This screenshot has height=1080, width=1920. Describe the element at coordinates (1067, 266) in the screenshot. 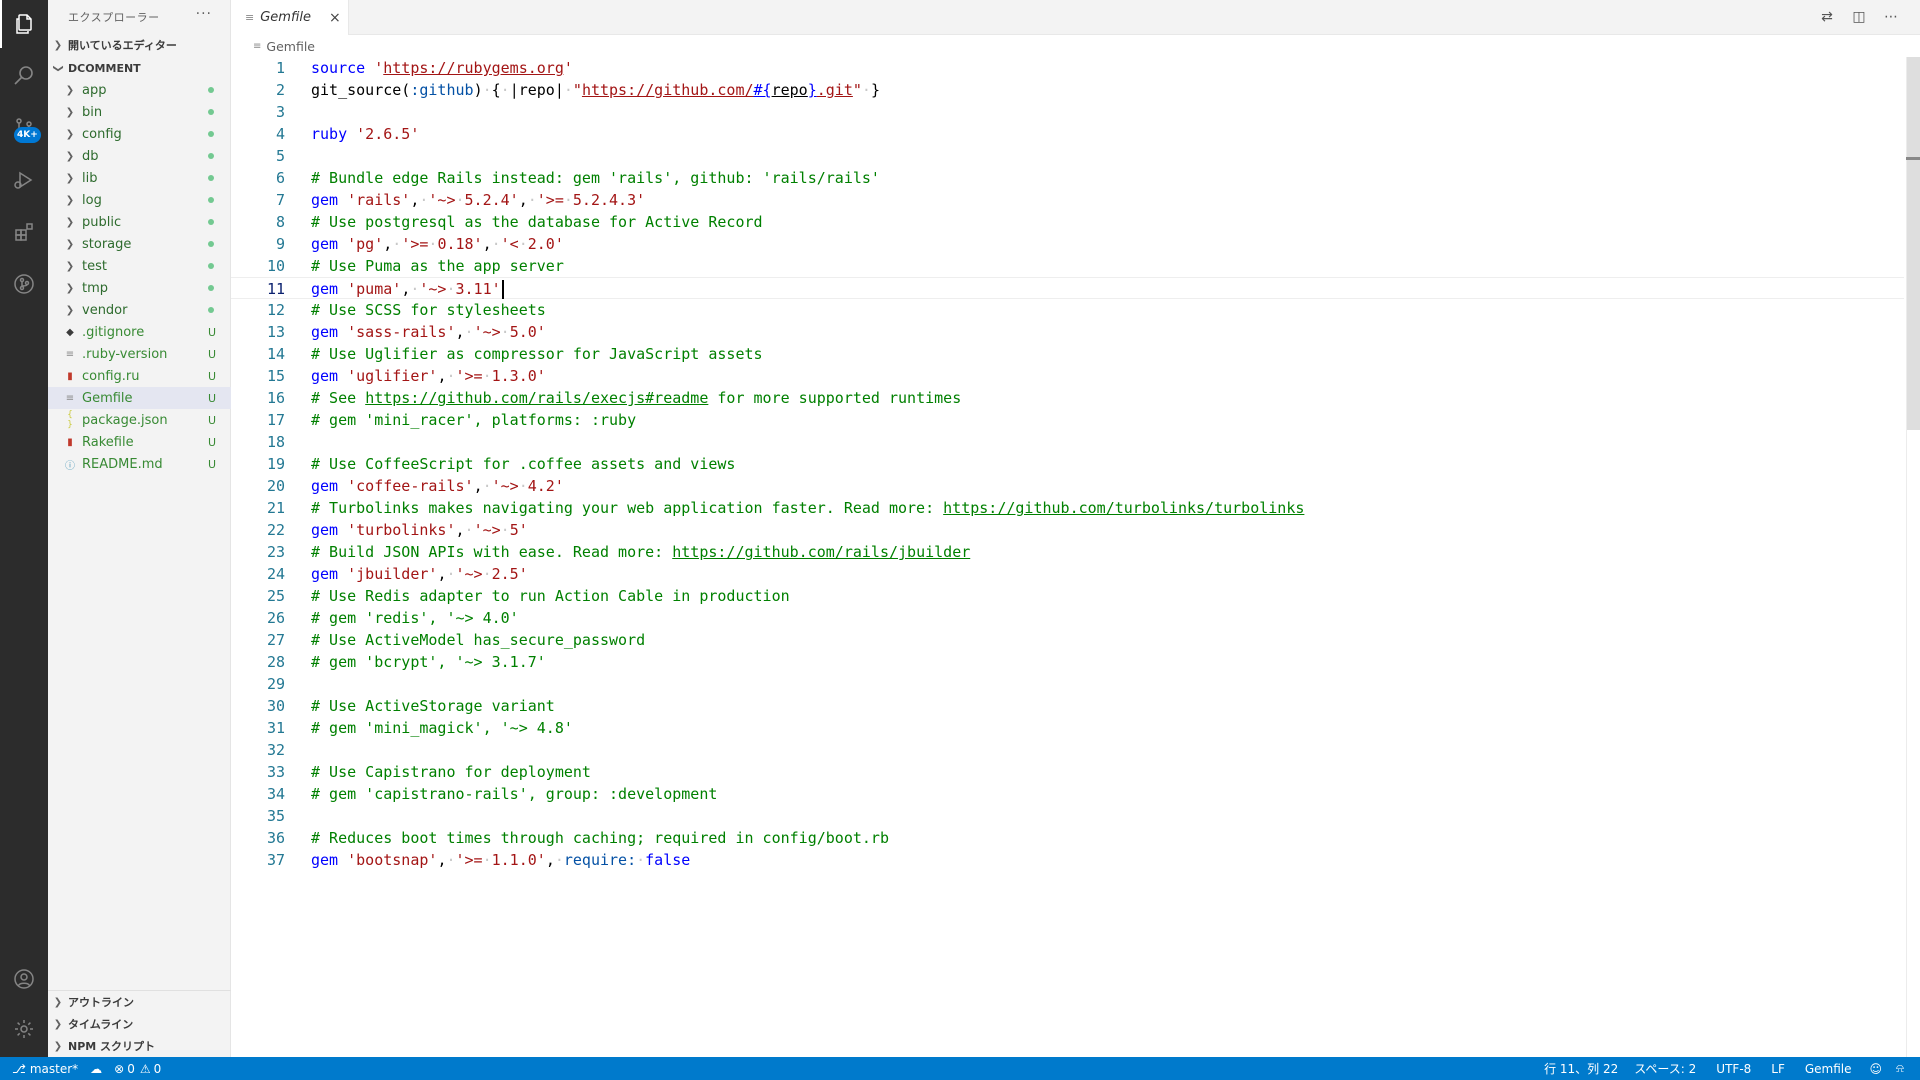

I see `code-line: 10 # Use Puma as the app server` at that location.